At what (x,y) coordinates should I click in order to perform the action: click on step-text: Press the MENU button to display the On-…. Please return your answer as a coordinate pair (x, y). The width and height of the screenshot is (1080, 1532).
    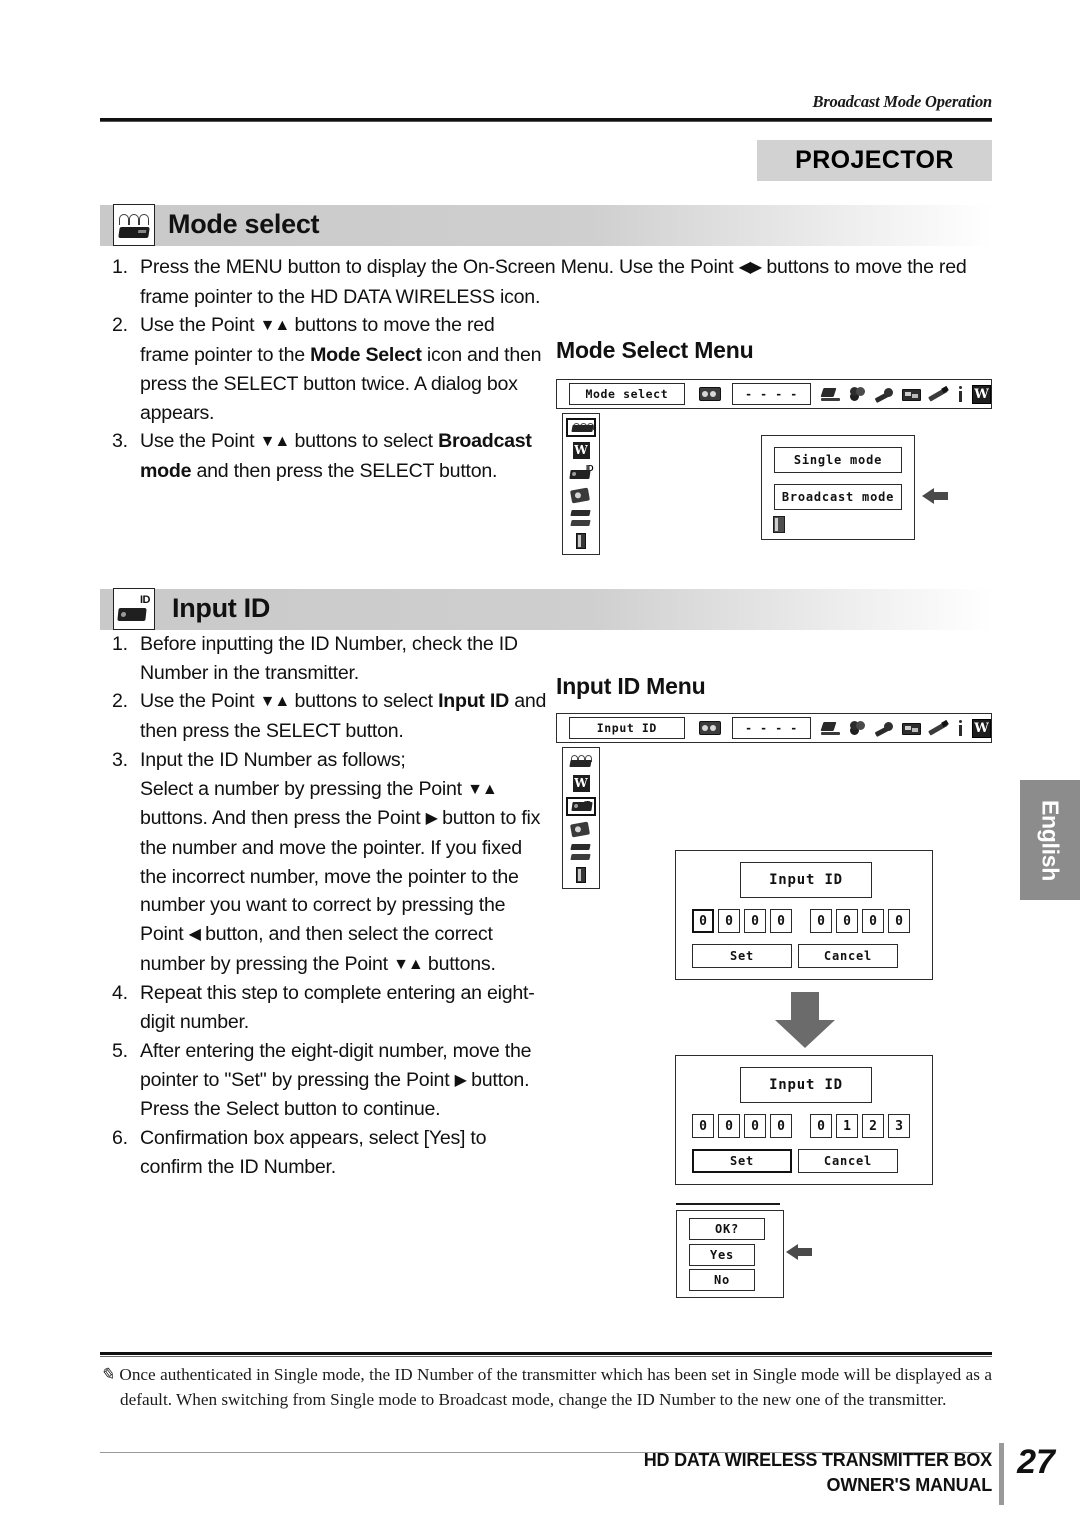
    Looking at the image, I should click on (553, 282).